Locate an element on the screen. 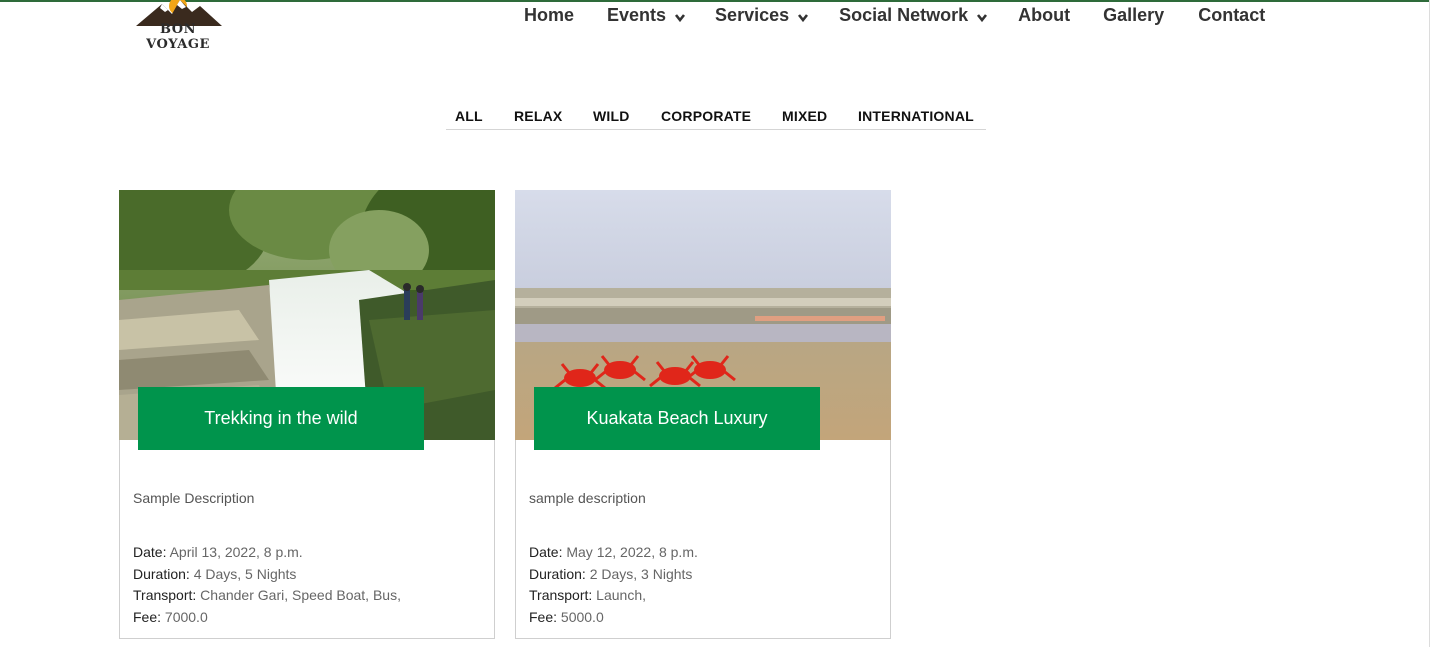 Image resolution: width=1430 pixels, height=647 pixels. nav-about: About is located at coordinates (1044, 15).